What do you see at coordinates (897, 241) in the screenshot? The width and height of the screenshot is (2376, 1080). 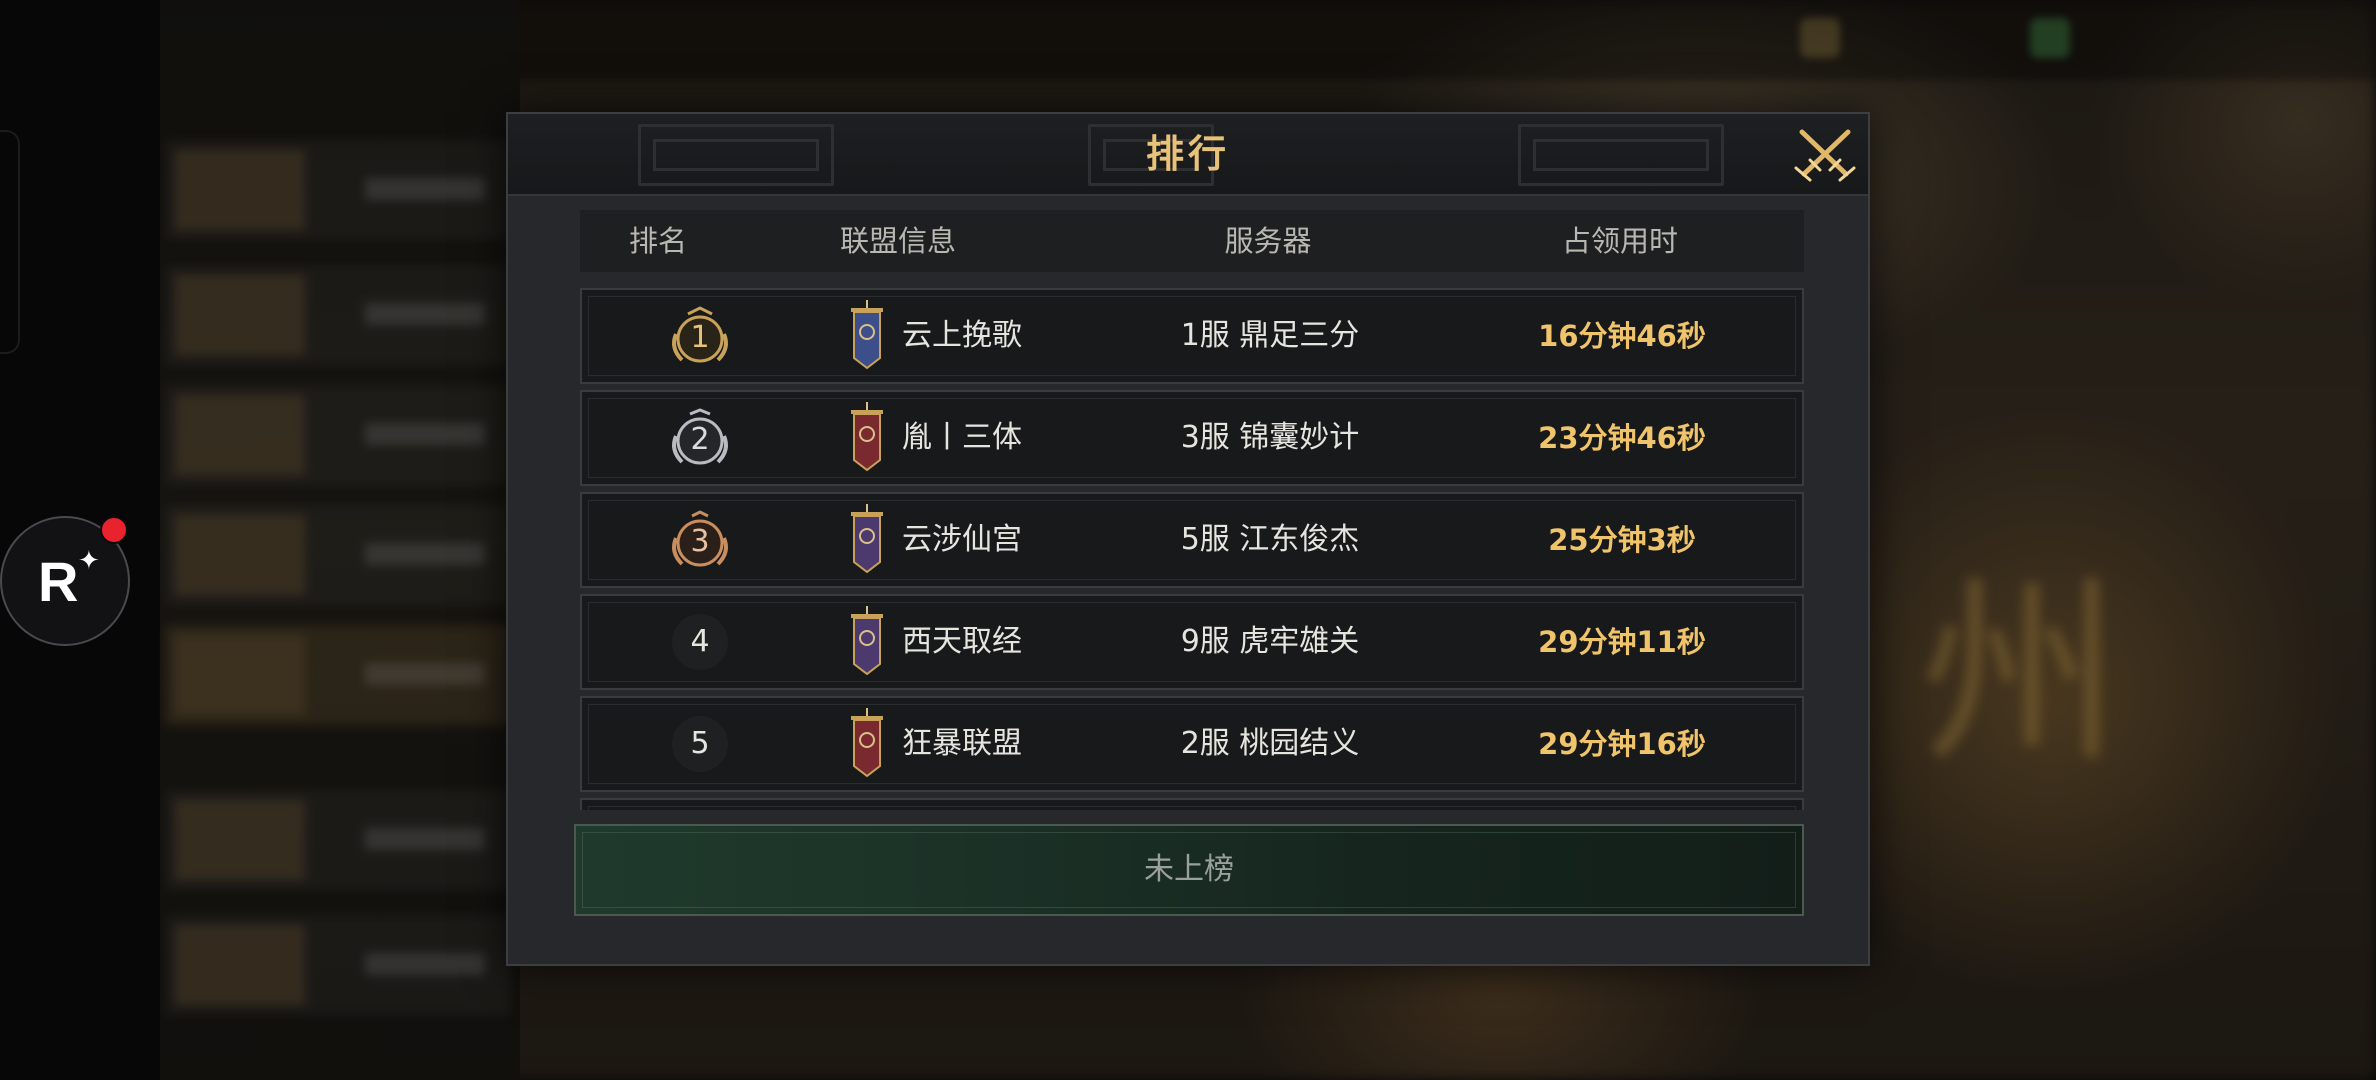 I see `header-alliance: 联盟信息` at bounding box center [897, 241].